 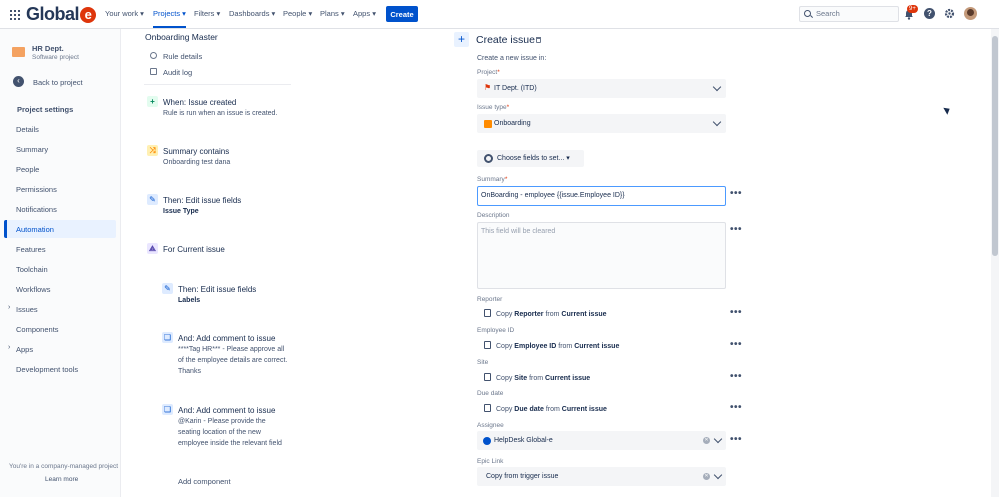 What do you see at coordinates (522, 476) in the screenshot?
I see `epic-link-value: Copy from trigger issue` at bounding box center [522, 476].